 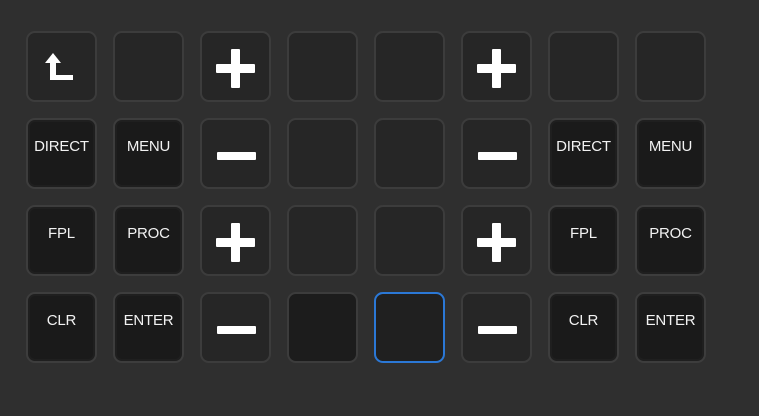 I want to click on fpl-key-left: FPL, so click(x=61, y=240).